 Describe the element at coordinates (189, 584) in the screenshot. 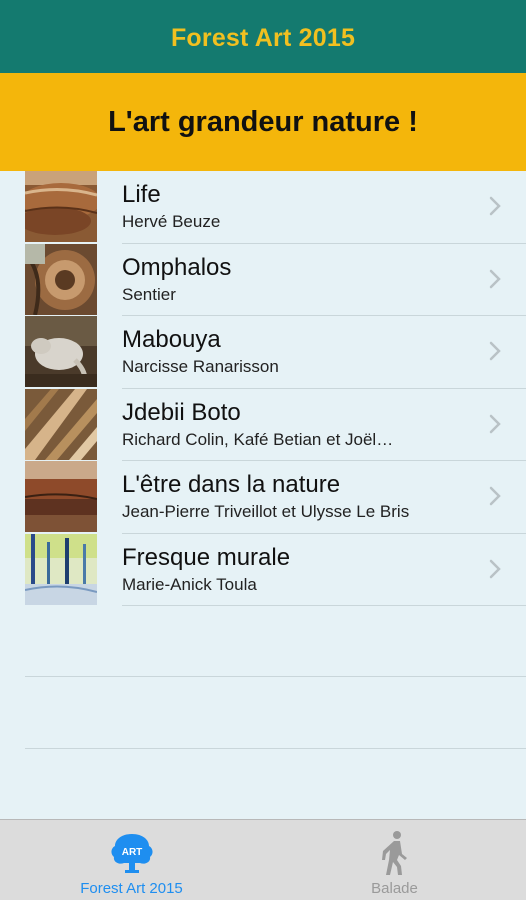

I see `artwork-artist: Marie-Anick Toula` at that location.